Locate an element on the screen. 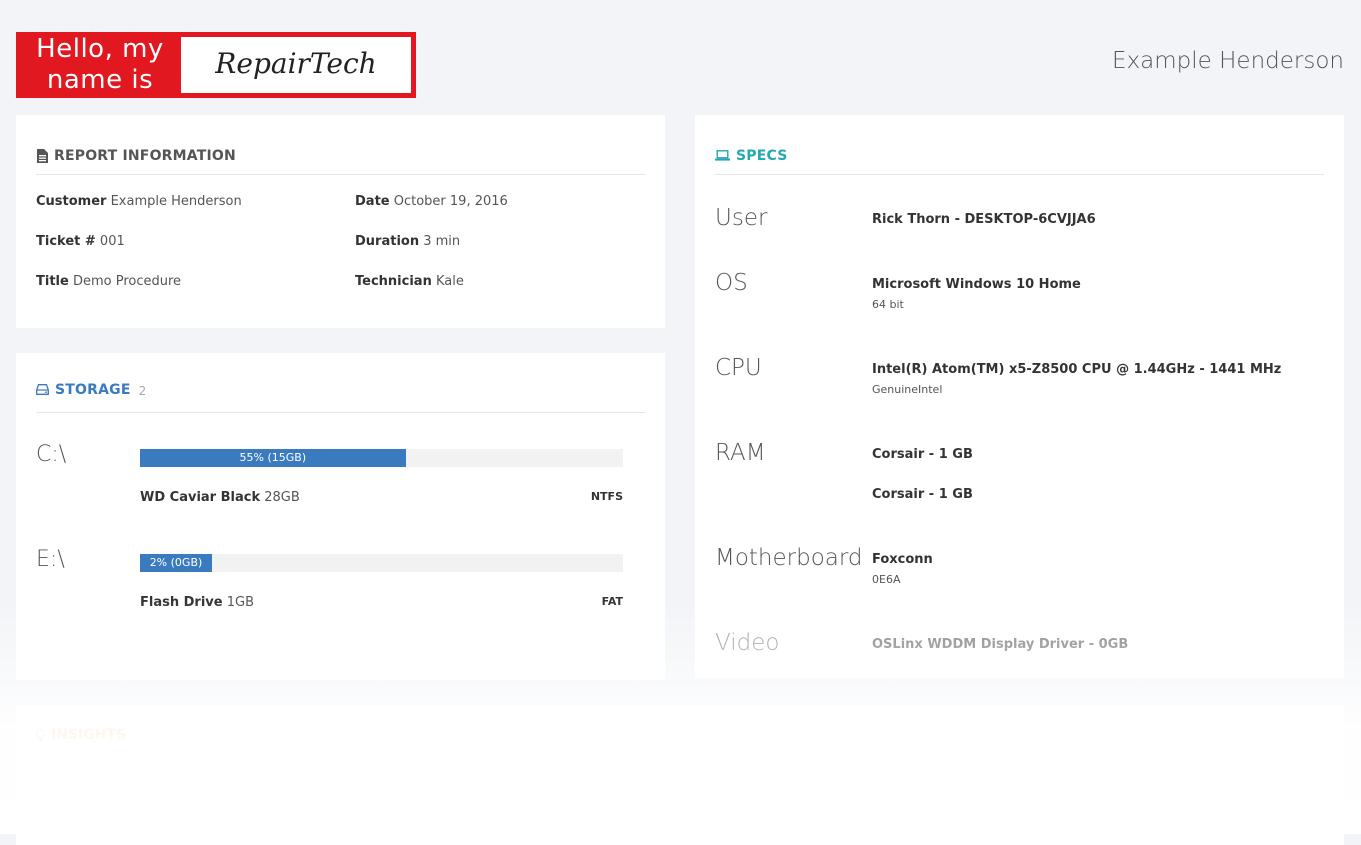 This screenshot has width=1361, height=845. storage-header: STORAGE 2 is located at coordinates (340, 390).